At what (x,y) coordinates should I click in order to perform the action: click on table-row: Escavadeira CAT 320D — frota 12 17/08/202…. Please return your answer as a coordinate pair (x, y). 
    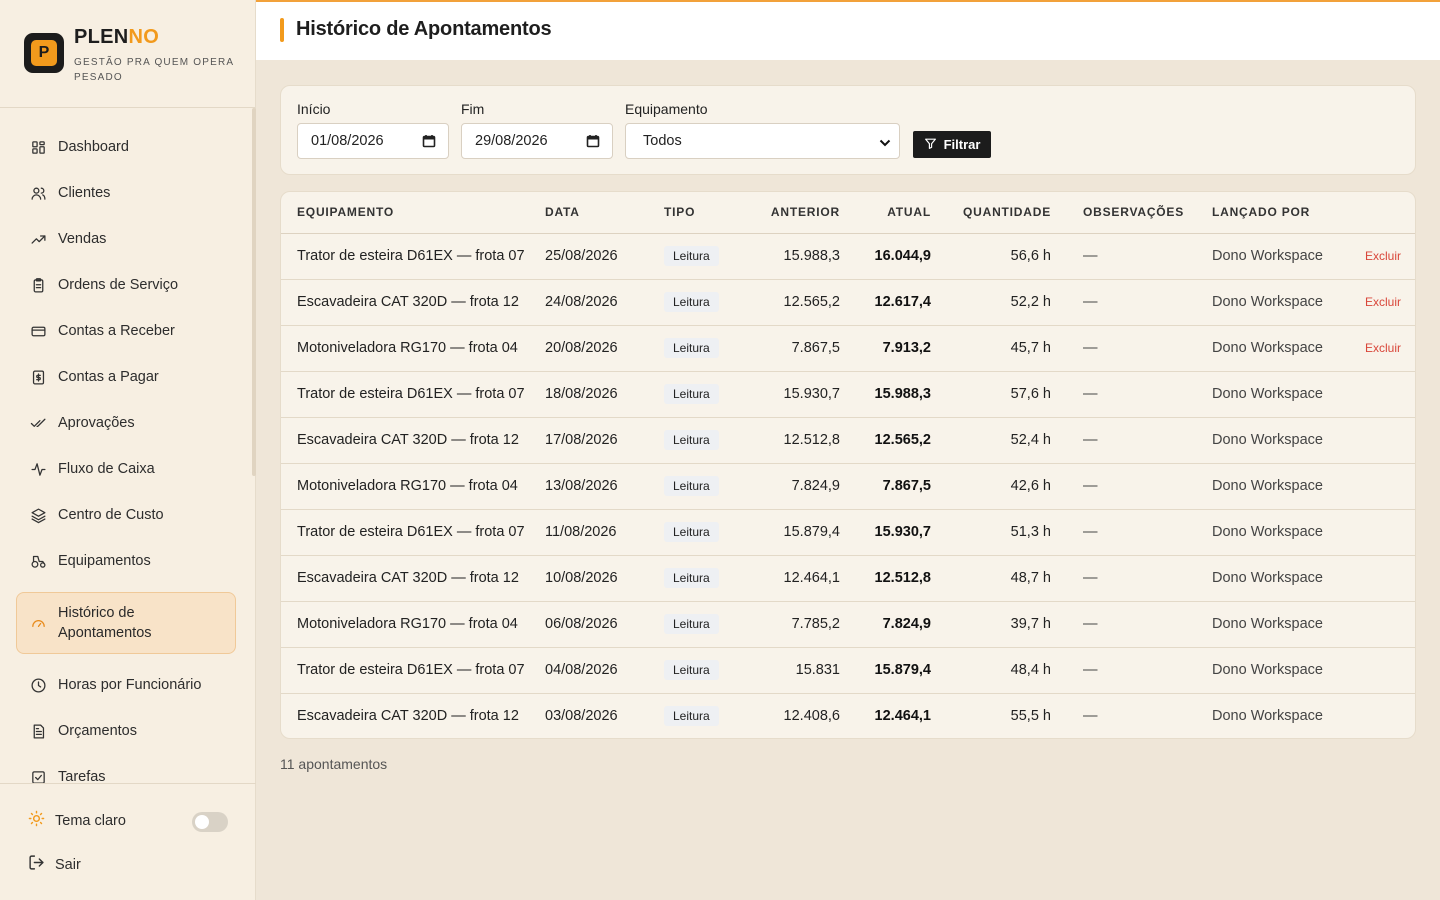
    Looking at the image, I should click on (848, 440).